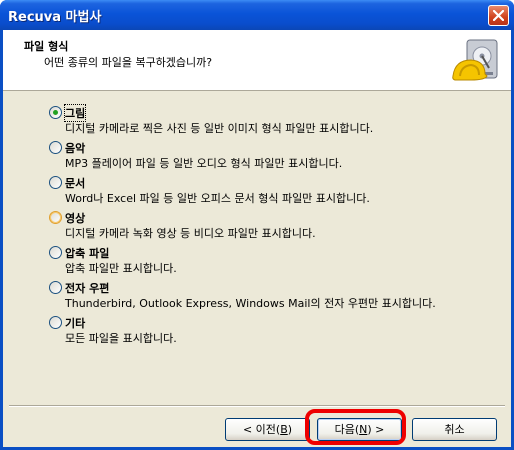 The height and width of the screenshot is (450, 514). Describe the element at coordinates (121, 338) in the screenshot. I see `option-description: 모든 파일을 표시합니다.` at that location.